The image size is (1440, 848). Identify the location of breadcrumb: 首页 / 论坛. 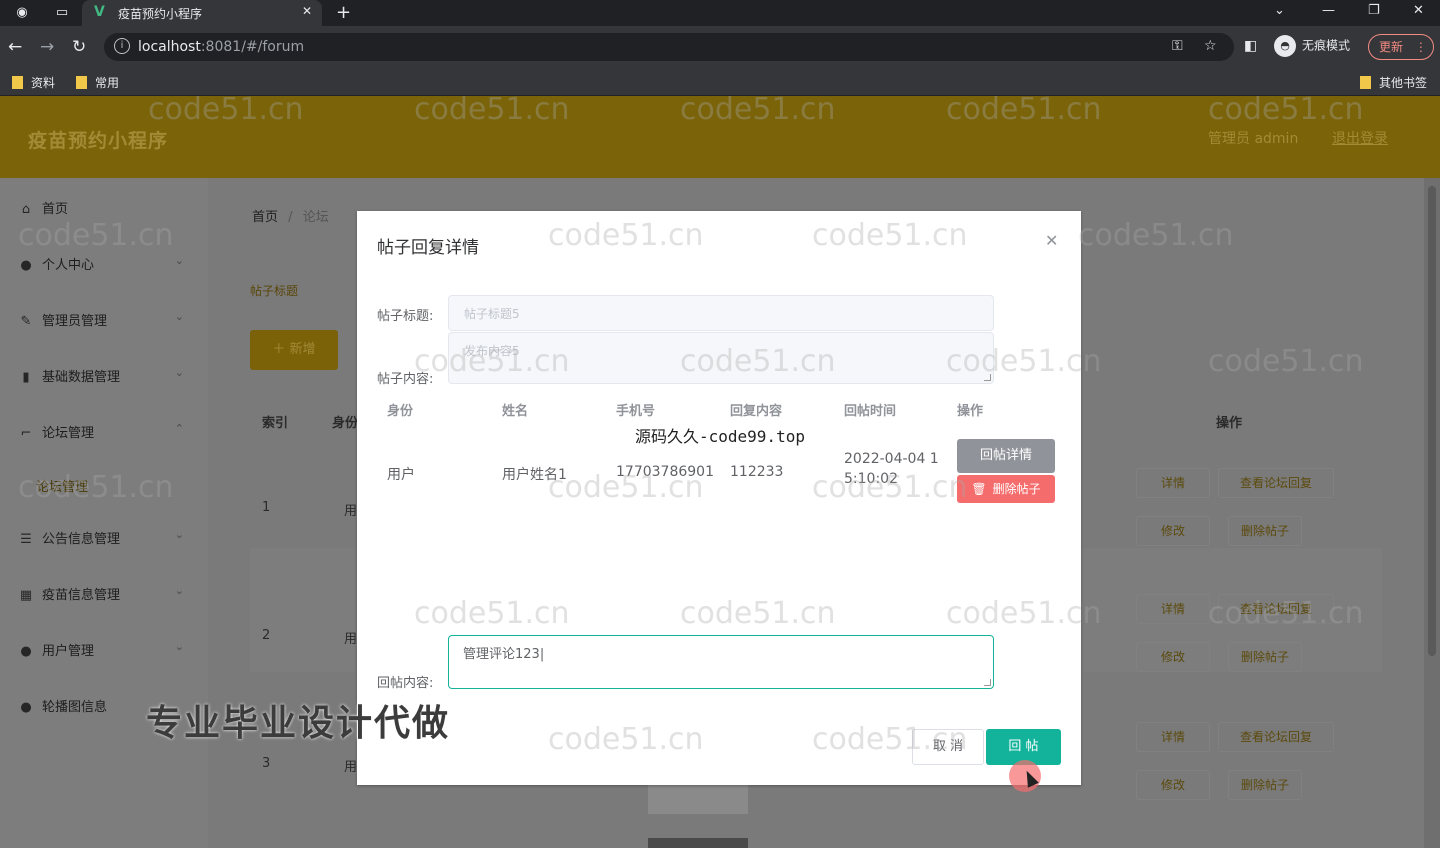
(290, 215).